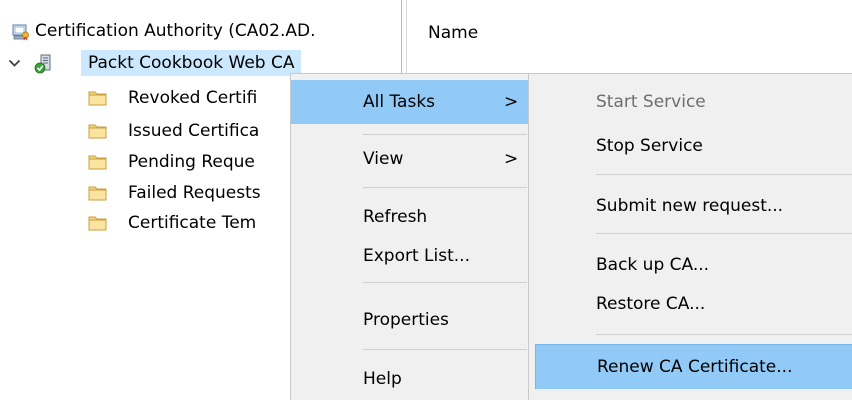  Describe the element at coordinates (453, 33) in the screenshot. I see `name-column-header: Name` at that location.